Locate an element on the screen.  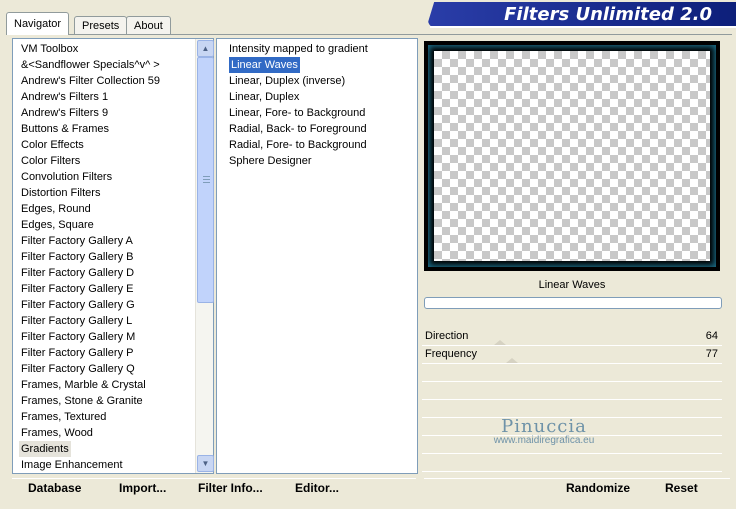
filter-item-selected: Linear Waves is located at coordinates (264, 65).